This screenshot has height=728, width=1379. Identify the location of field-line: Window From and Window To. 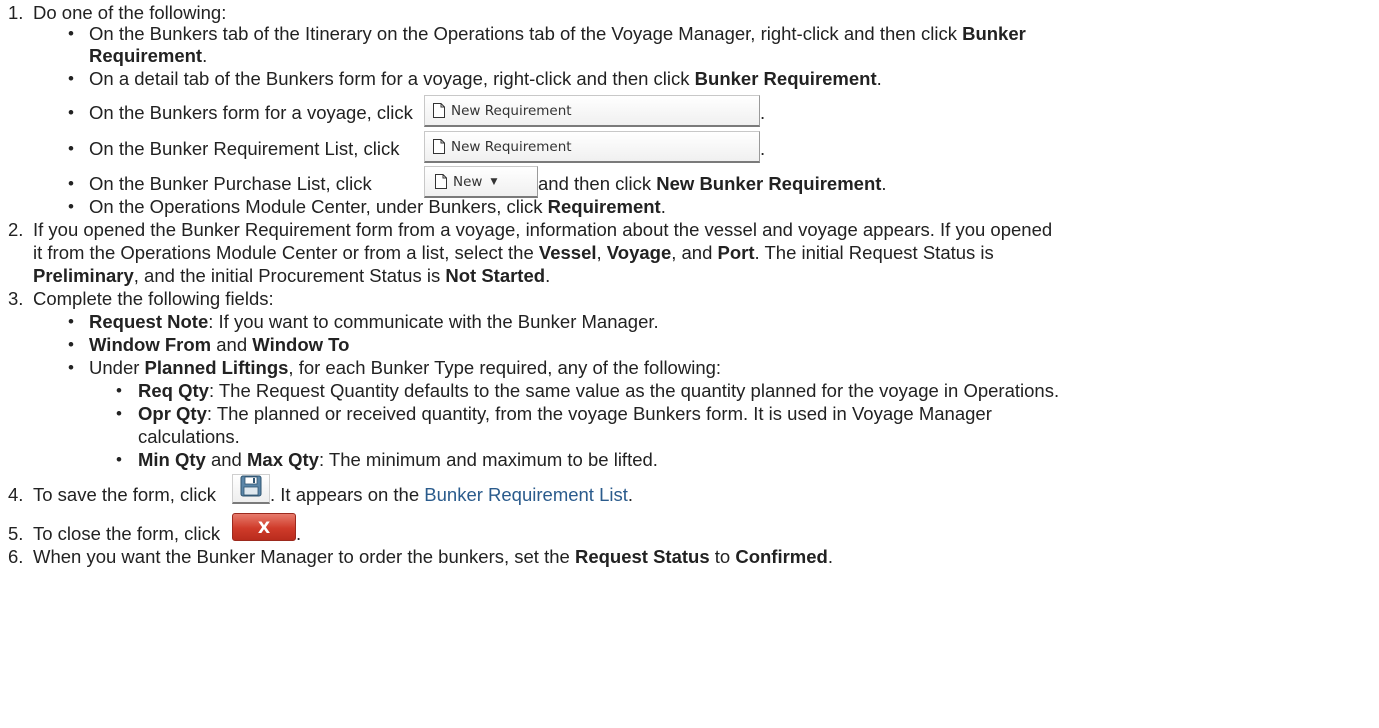
(219, 344).